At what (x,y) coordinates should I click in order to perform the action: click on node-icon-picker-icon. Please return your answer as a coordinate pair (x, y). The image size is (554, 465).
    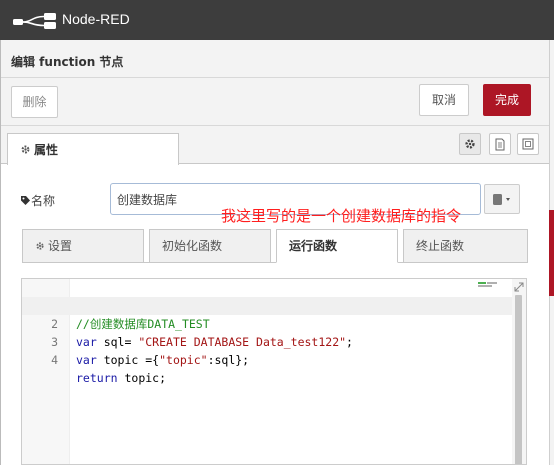
    Looking at the image, I should click on (501, 199).